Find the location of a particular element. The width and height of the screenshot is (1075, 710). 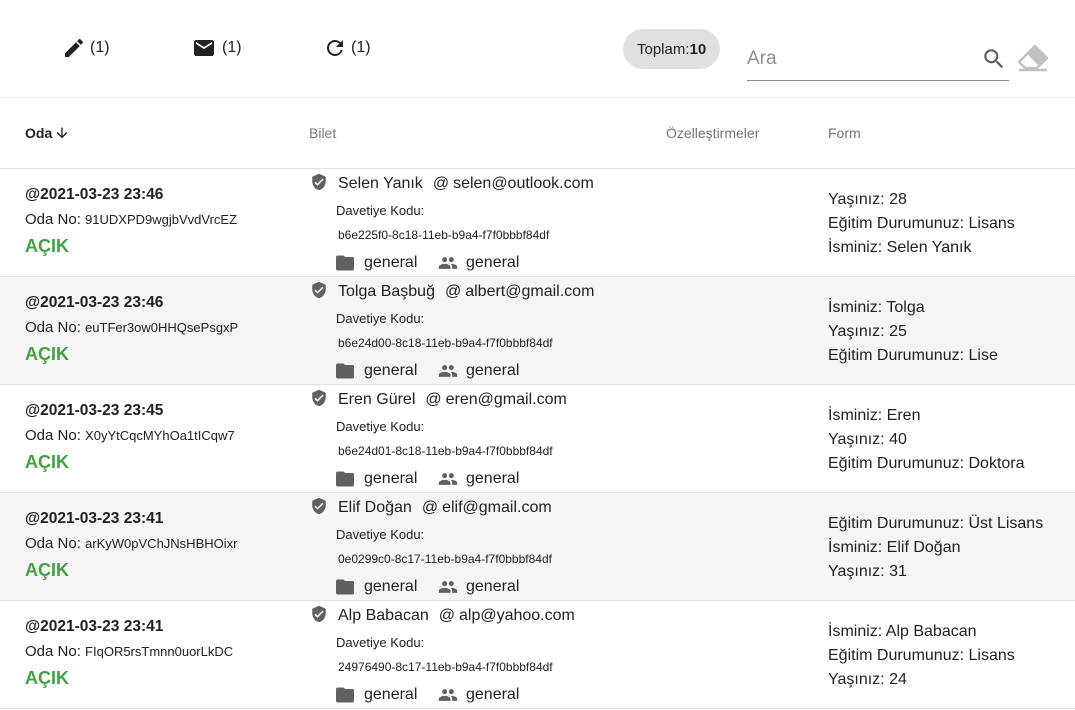

row-room: Oda No: arKyW0pVChJNsHBHOixr is located at coordinates (131, 543).